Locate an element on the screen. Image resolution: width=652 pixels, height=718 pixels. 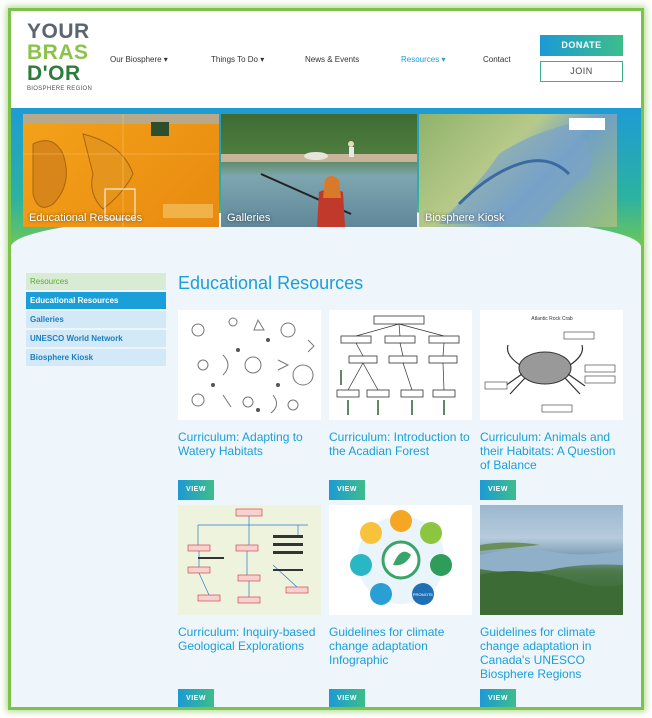
sidebar-item-kiosk: Biosphere Kiosk is located at coordinates (96, 357).